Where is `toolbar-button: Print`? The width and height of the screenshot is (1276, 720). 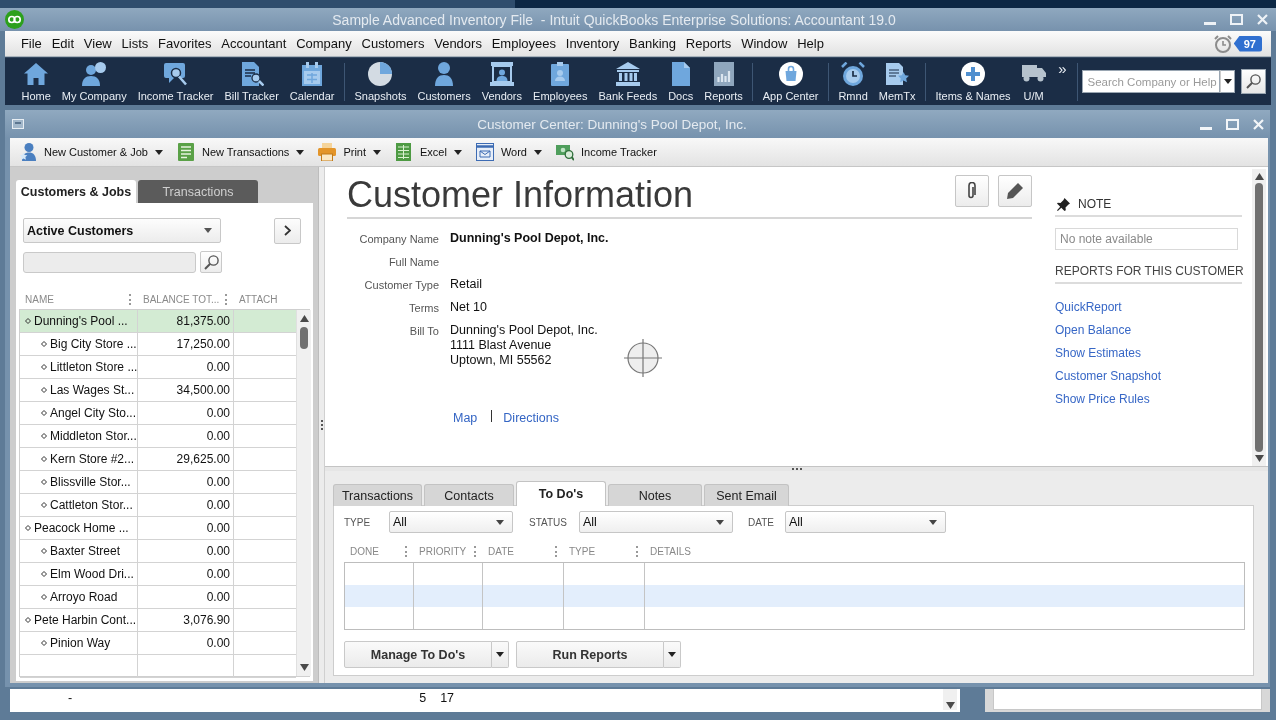
toolbar-button: Print is located at coordinates (349, 152).